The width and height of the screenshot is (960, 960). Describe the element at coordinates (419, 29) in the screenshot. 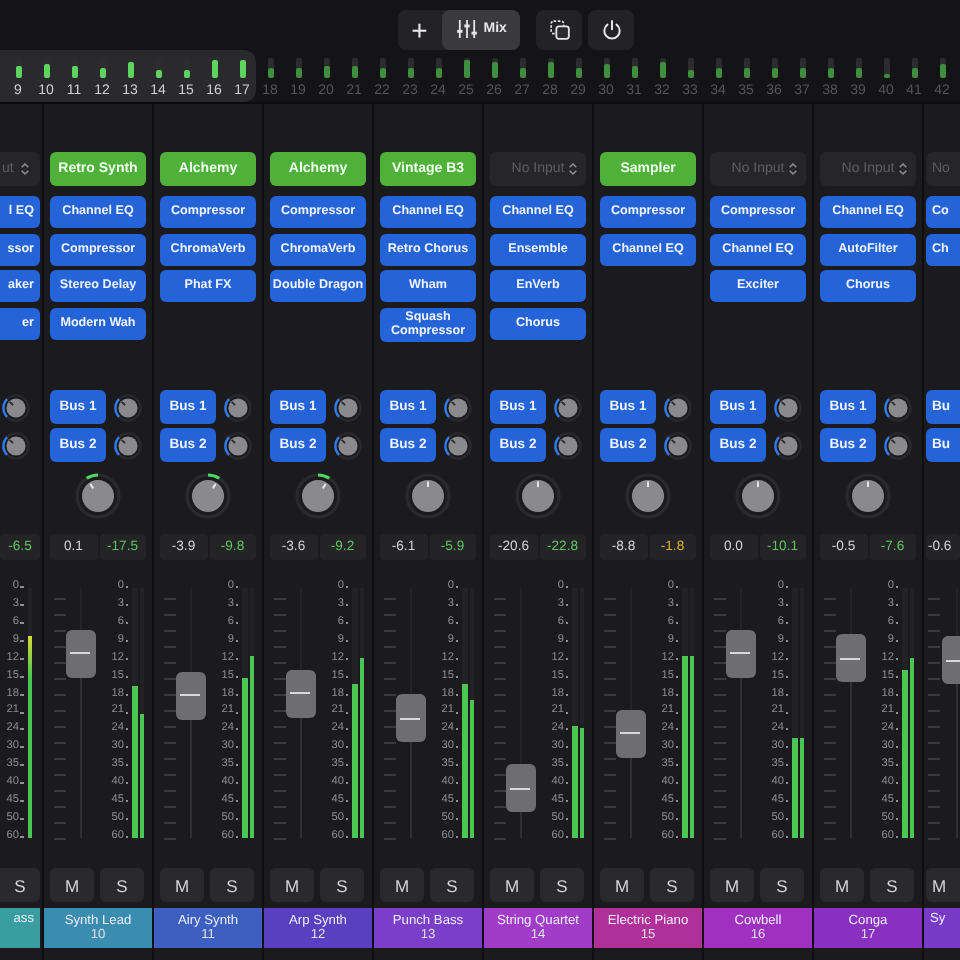

I see `add-button: +` at that location.